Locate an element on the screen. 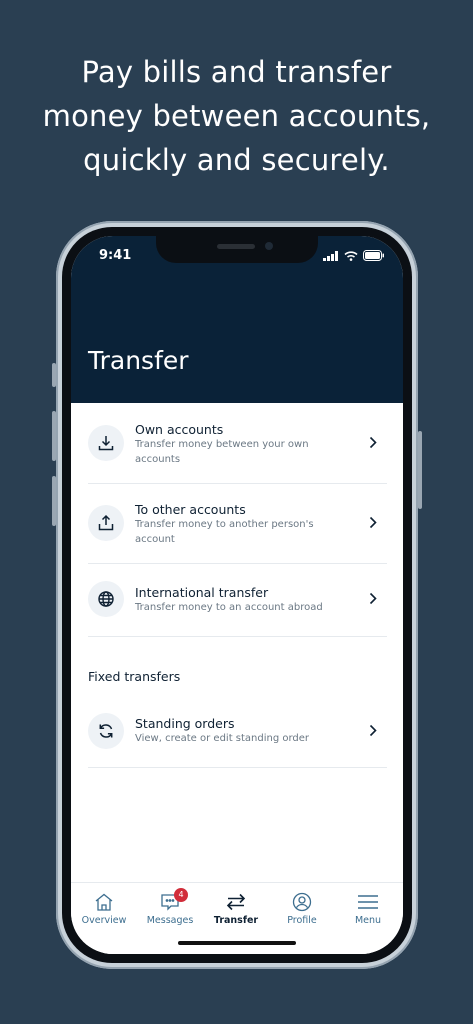 Image resolution: width=473 pixels, height=1024 pixels. tab-transfer: Transfer is located at coordinates (236, 908).